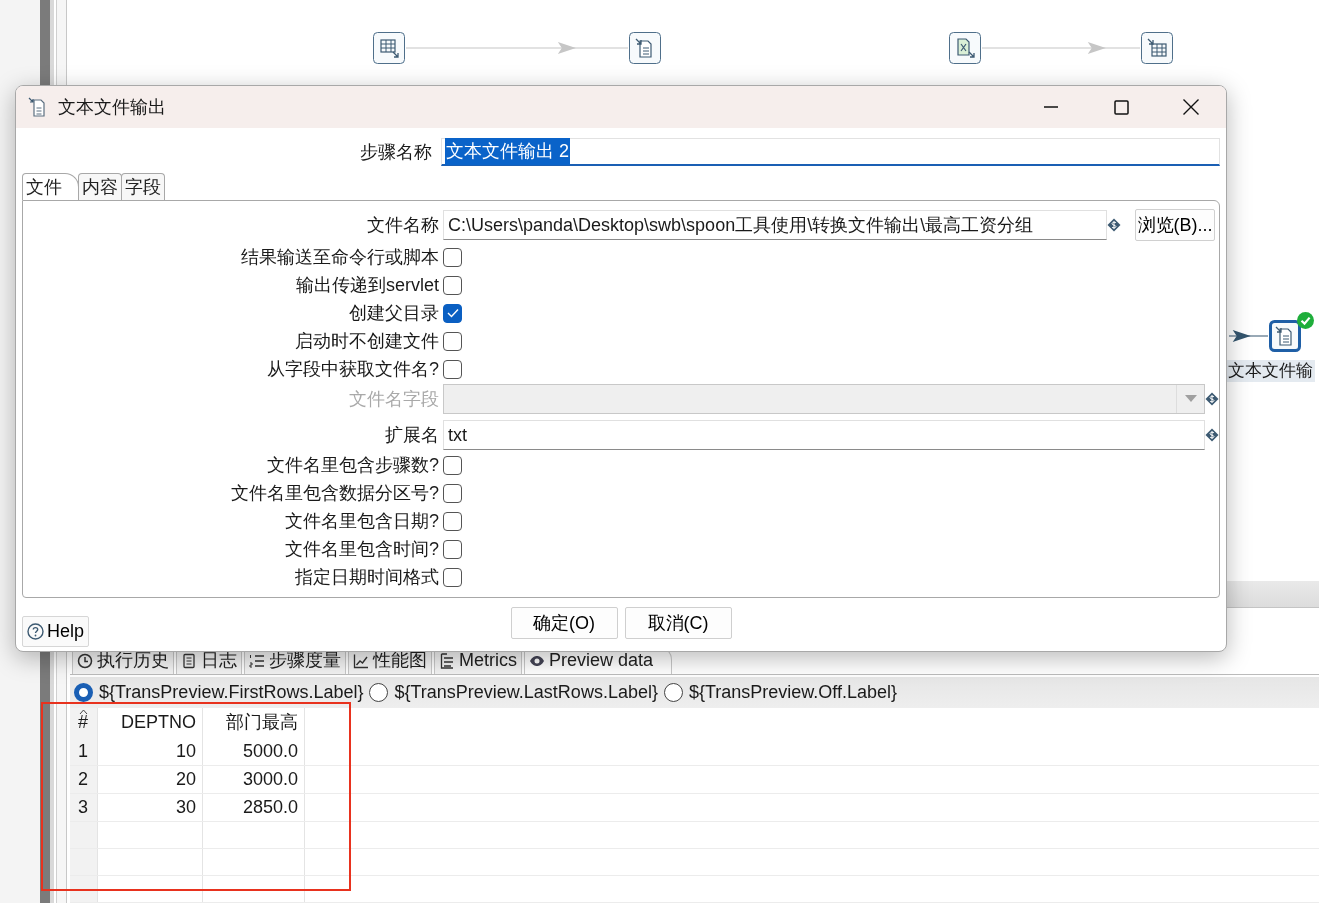  What do you see at coordinates (793, 693) in the screenshot?
I see `radio-label: ${TransPreview.Off.Label}` at bounding box center [793, 693].